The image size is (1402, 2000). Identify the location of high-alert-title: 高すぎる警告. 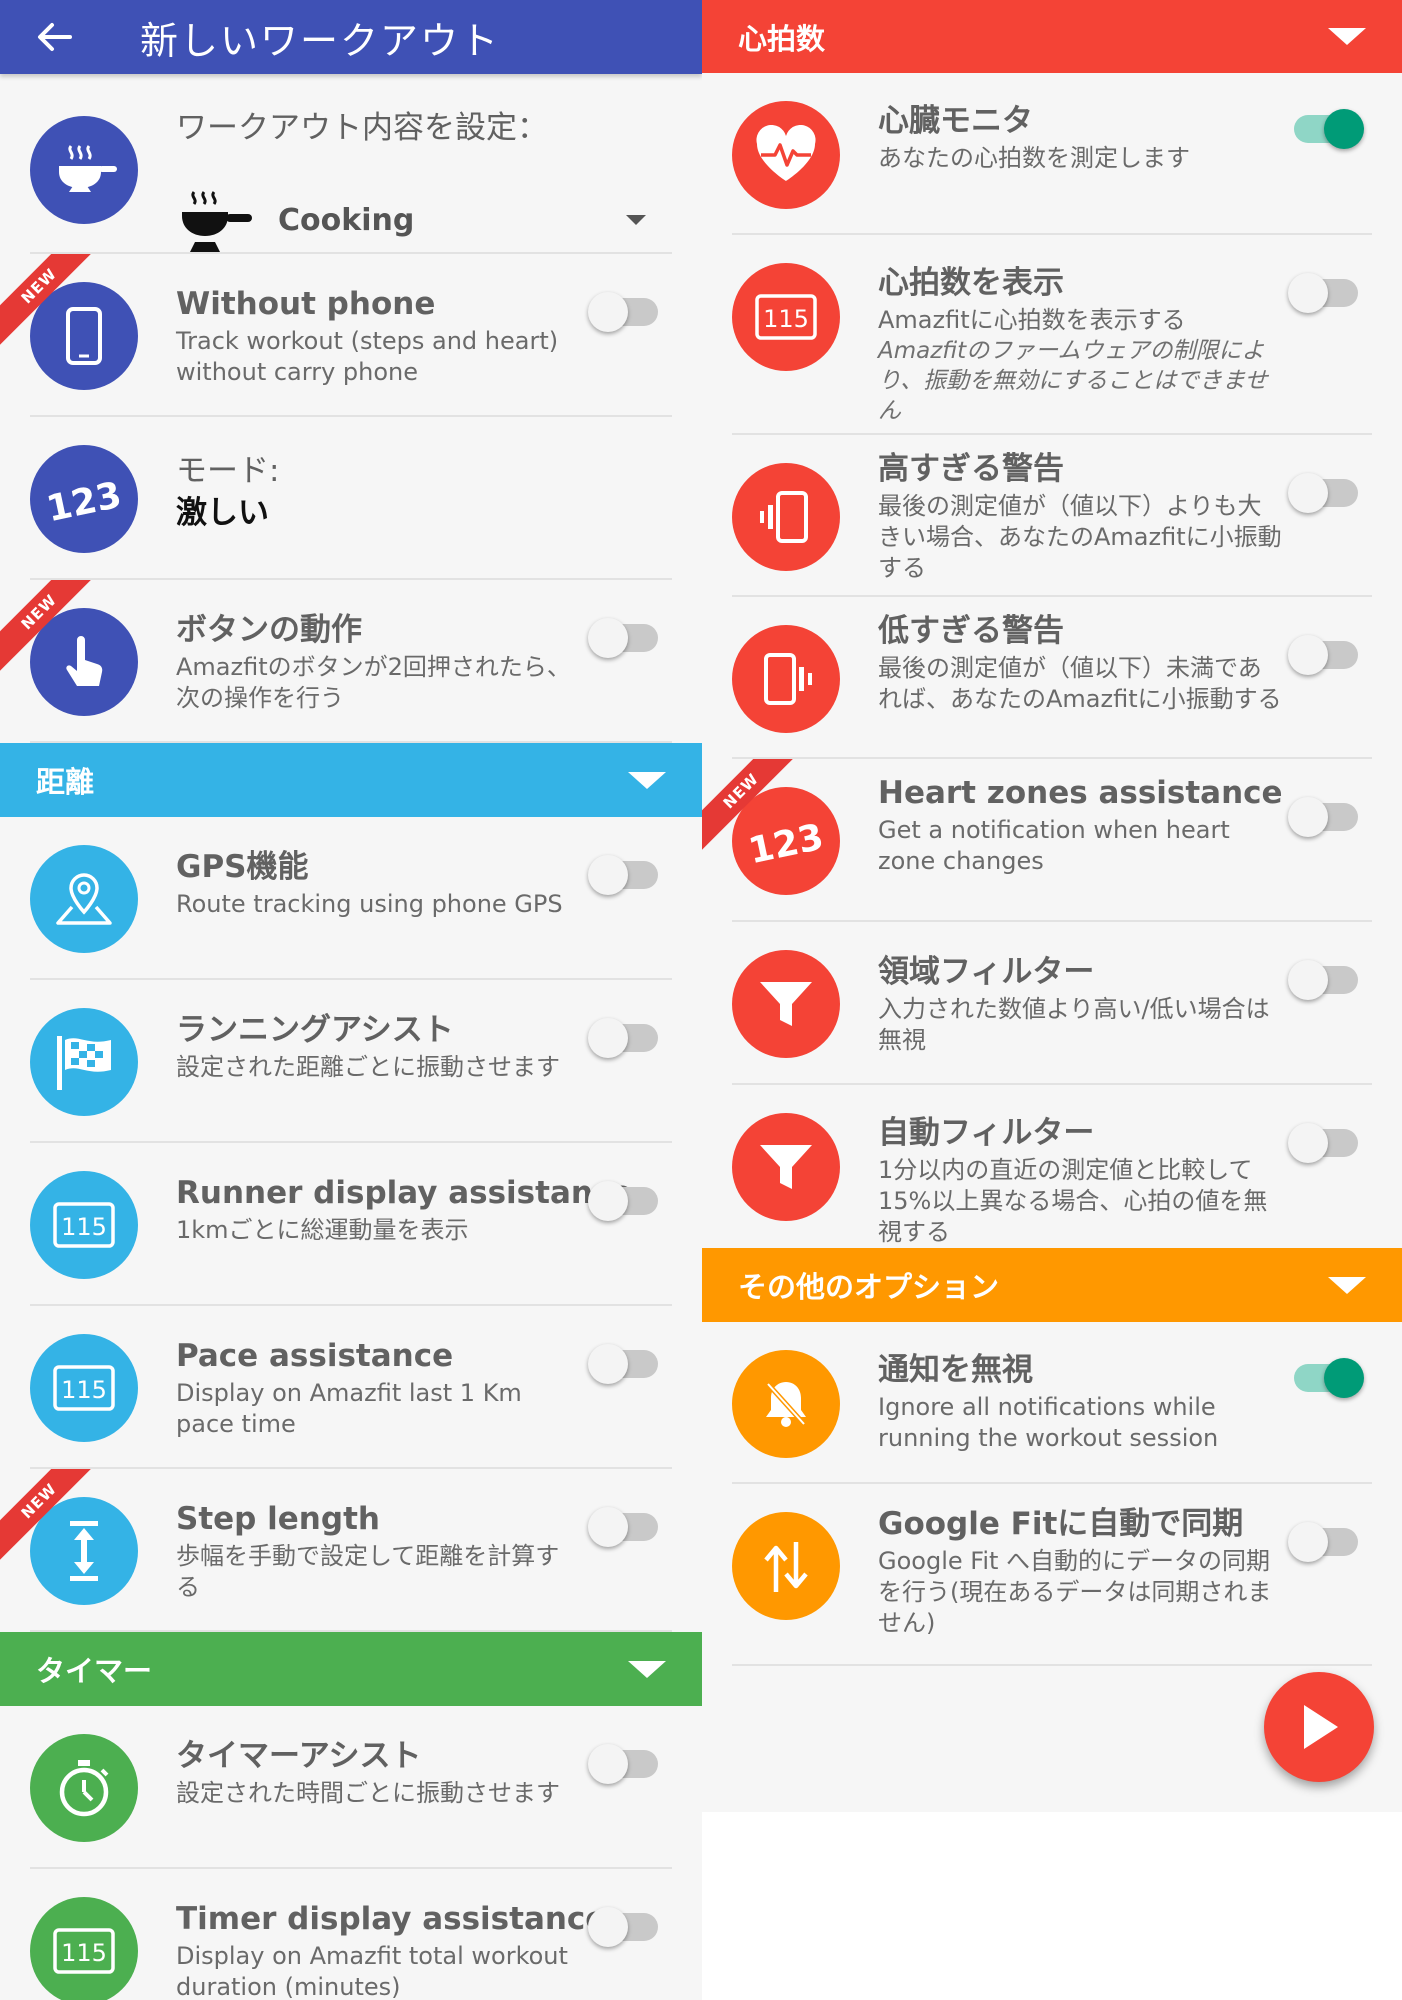
(971, 469).